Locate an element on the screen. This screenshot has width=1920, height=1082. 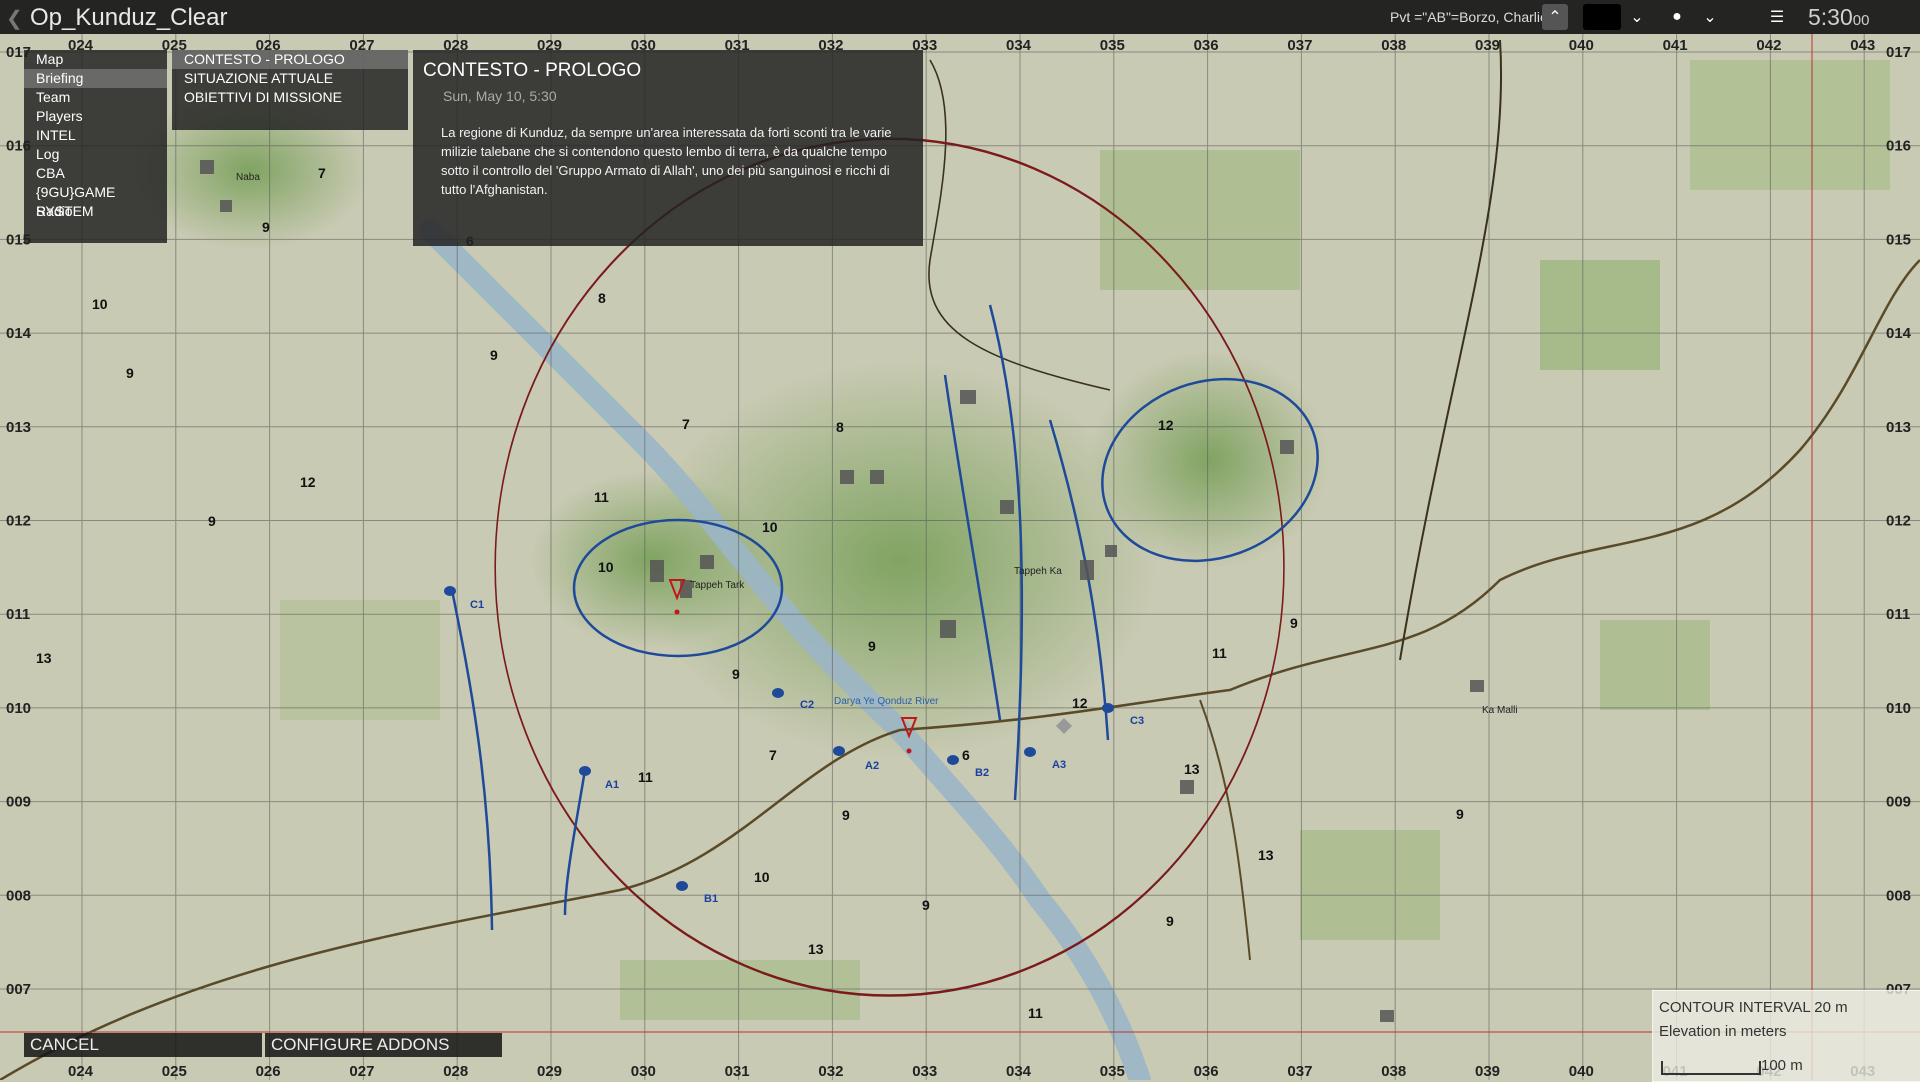
configure-addons-button: CONFIGURE ADDONS is located at coordinates (383, 1045).